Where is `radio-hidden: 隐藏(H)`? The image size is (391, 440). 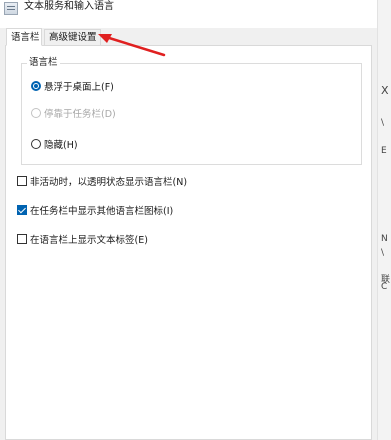
radio-hidden: 隐藏(H) is located at coordinates (54, 144).